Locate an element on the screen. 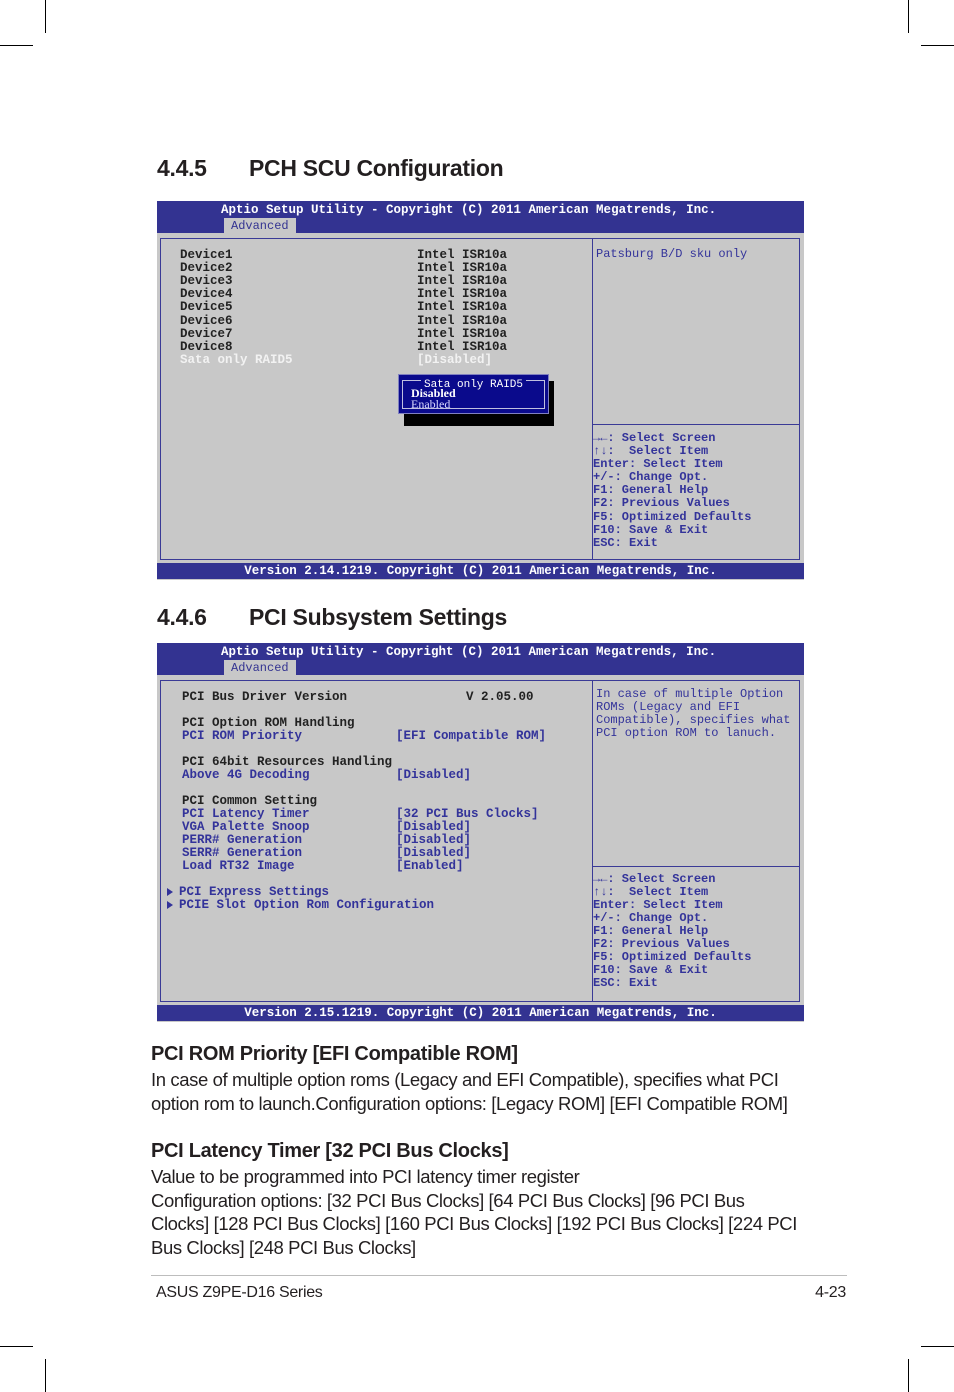 This screenshot has width=954, height=1392. section-title: PCI Subsystem Settings is located at coordinates (378, 617).